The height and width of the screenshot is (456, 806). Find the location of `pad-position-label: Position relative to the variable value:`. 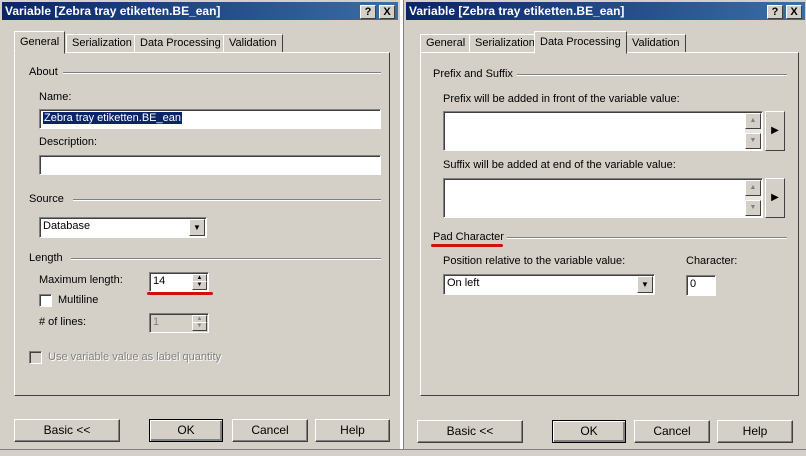

pad-position-label: Position relative to the variable value: is located at coordinates (534, 261).